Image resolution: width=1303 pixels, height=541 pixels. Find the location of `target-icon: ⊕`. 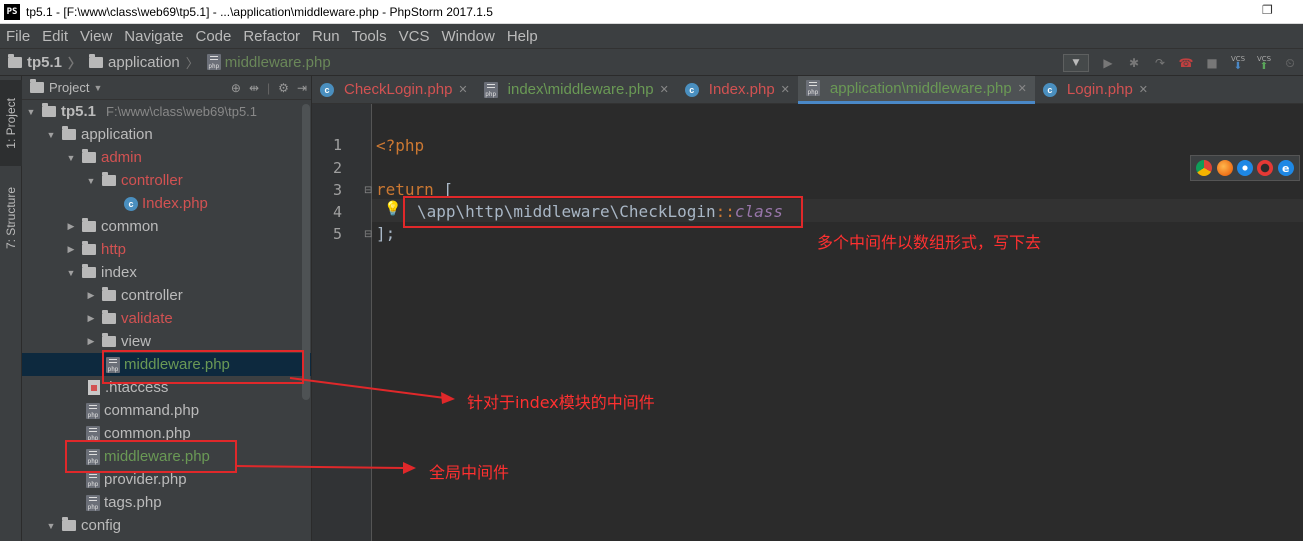

target-icon: ⊕ is located at coordinates (236, 88).